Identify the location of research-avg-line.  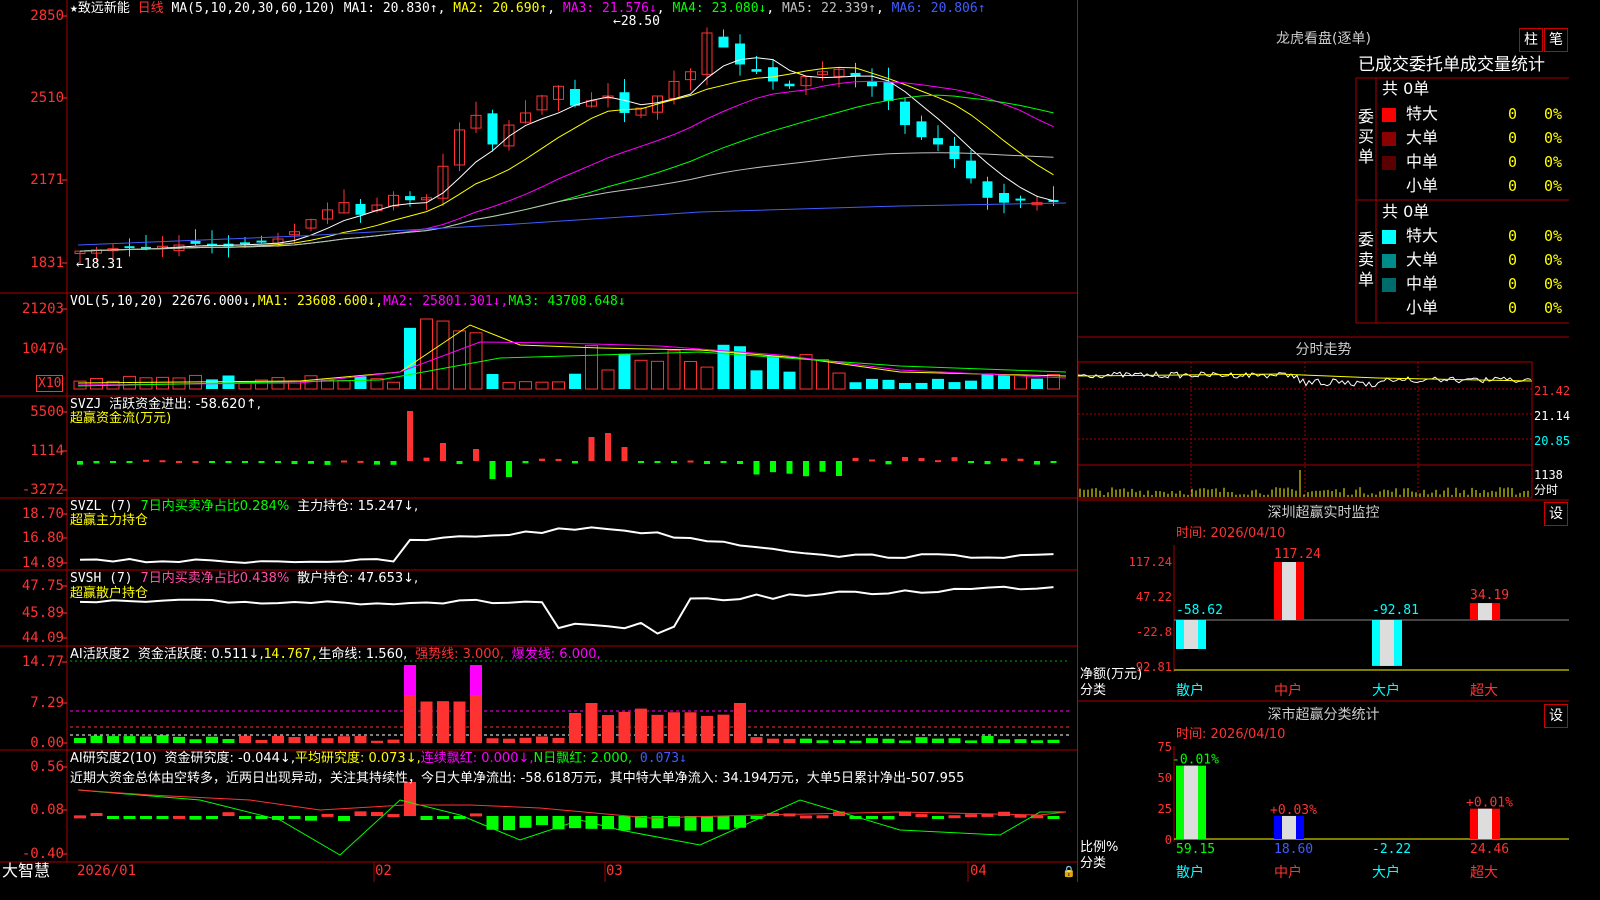
(571, 822).